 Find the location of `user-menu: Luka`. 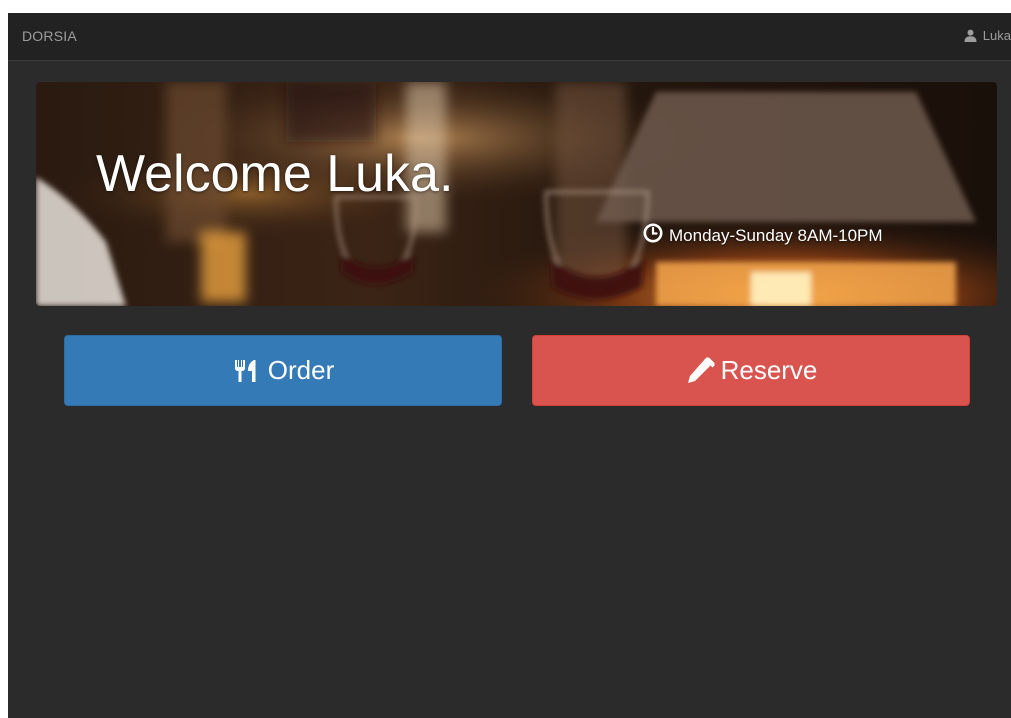

user-menu: Luka is located at coordinates (987, 35).